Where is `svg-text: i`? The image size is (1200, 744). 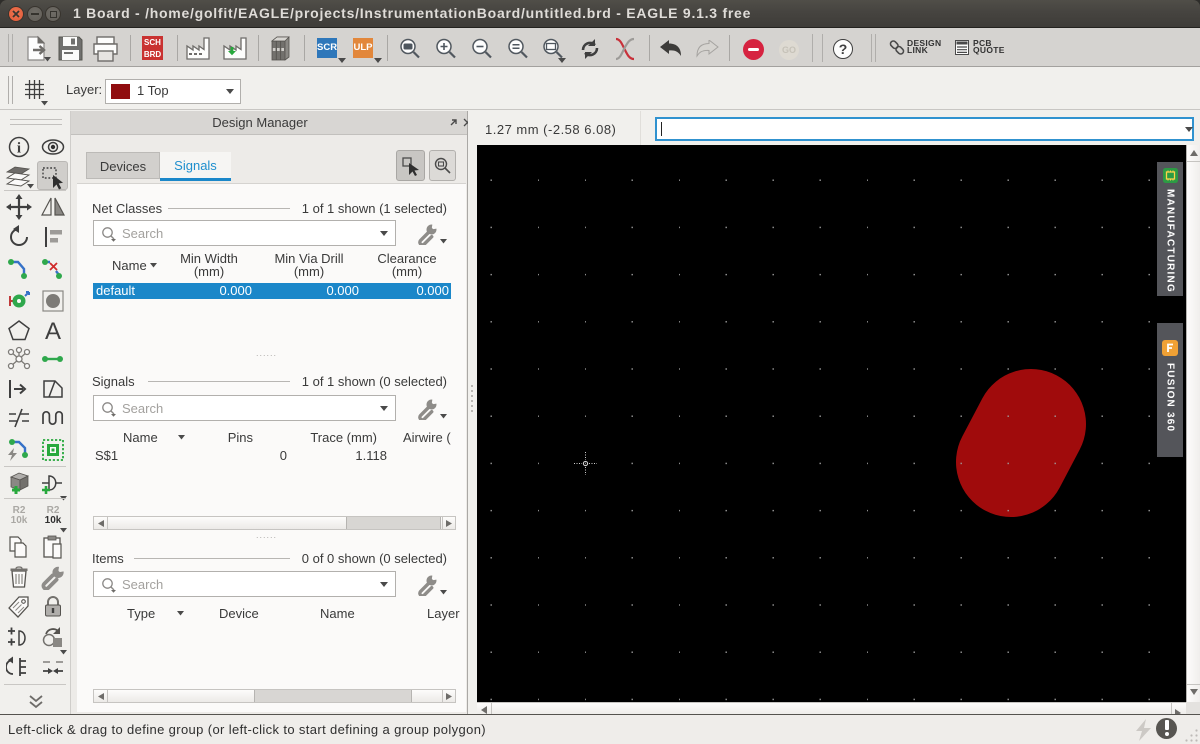
svg-text: i is located at coordinates (19, 149).